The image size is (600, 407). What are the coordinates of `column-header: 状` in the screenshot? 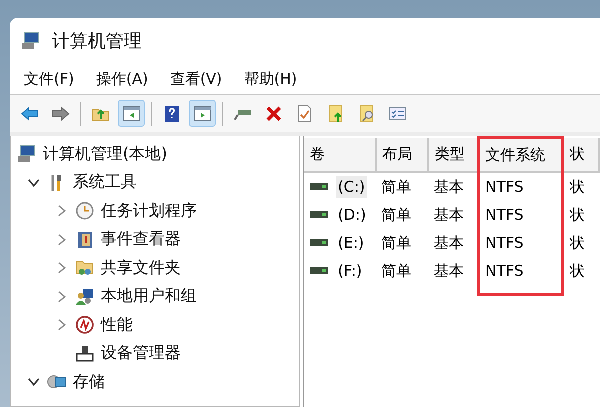 It's located at (580, 155).